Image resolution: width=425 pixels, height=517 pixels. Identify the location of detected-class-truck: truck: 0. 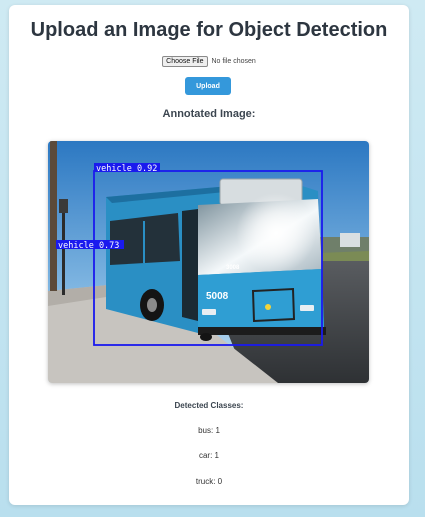
(209, 481).